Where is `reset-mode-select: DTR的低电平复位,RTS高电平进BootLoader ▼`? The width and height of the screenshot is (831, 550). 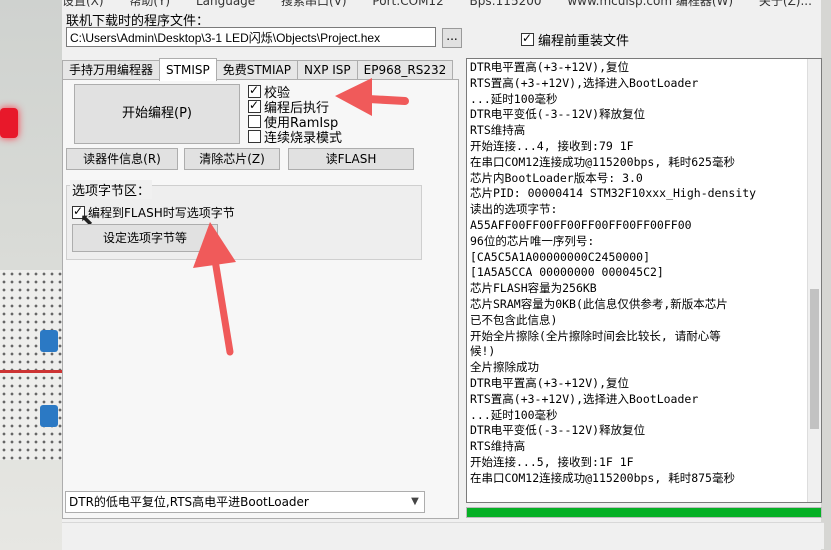 reset-mode-select: DTR的低电平复位,RTS高电平进BootLoader ▼ is located at coordinates (245, 502).